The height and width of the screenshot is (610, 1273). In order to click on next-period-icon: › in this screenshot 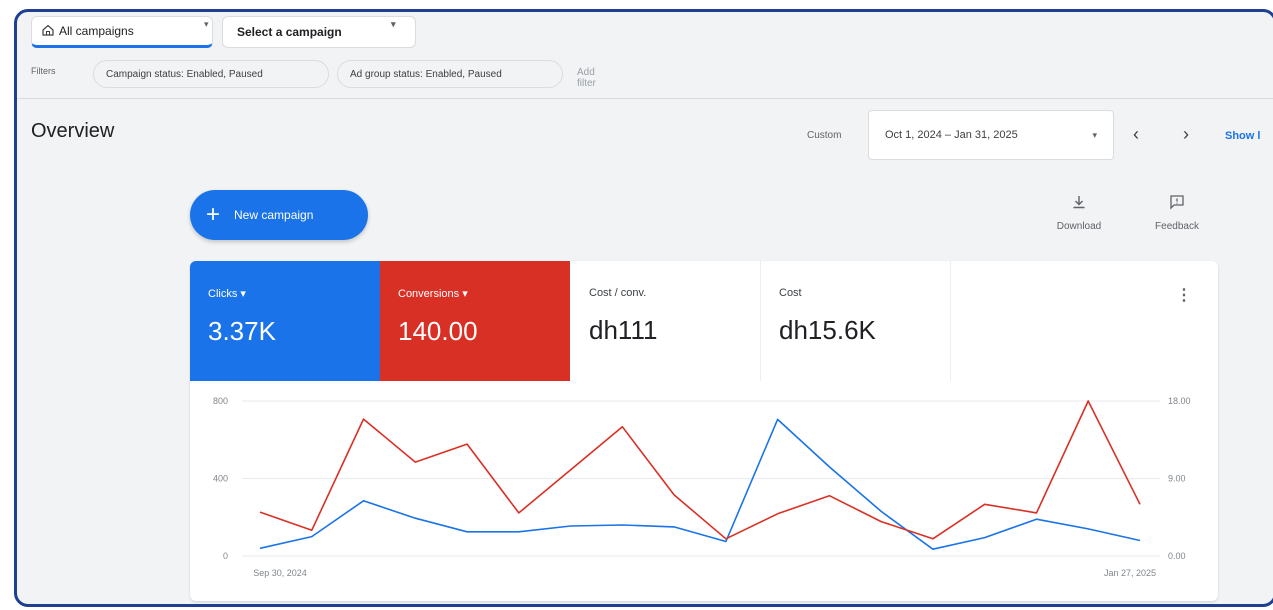, I will do `click(1186, 134)`.